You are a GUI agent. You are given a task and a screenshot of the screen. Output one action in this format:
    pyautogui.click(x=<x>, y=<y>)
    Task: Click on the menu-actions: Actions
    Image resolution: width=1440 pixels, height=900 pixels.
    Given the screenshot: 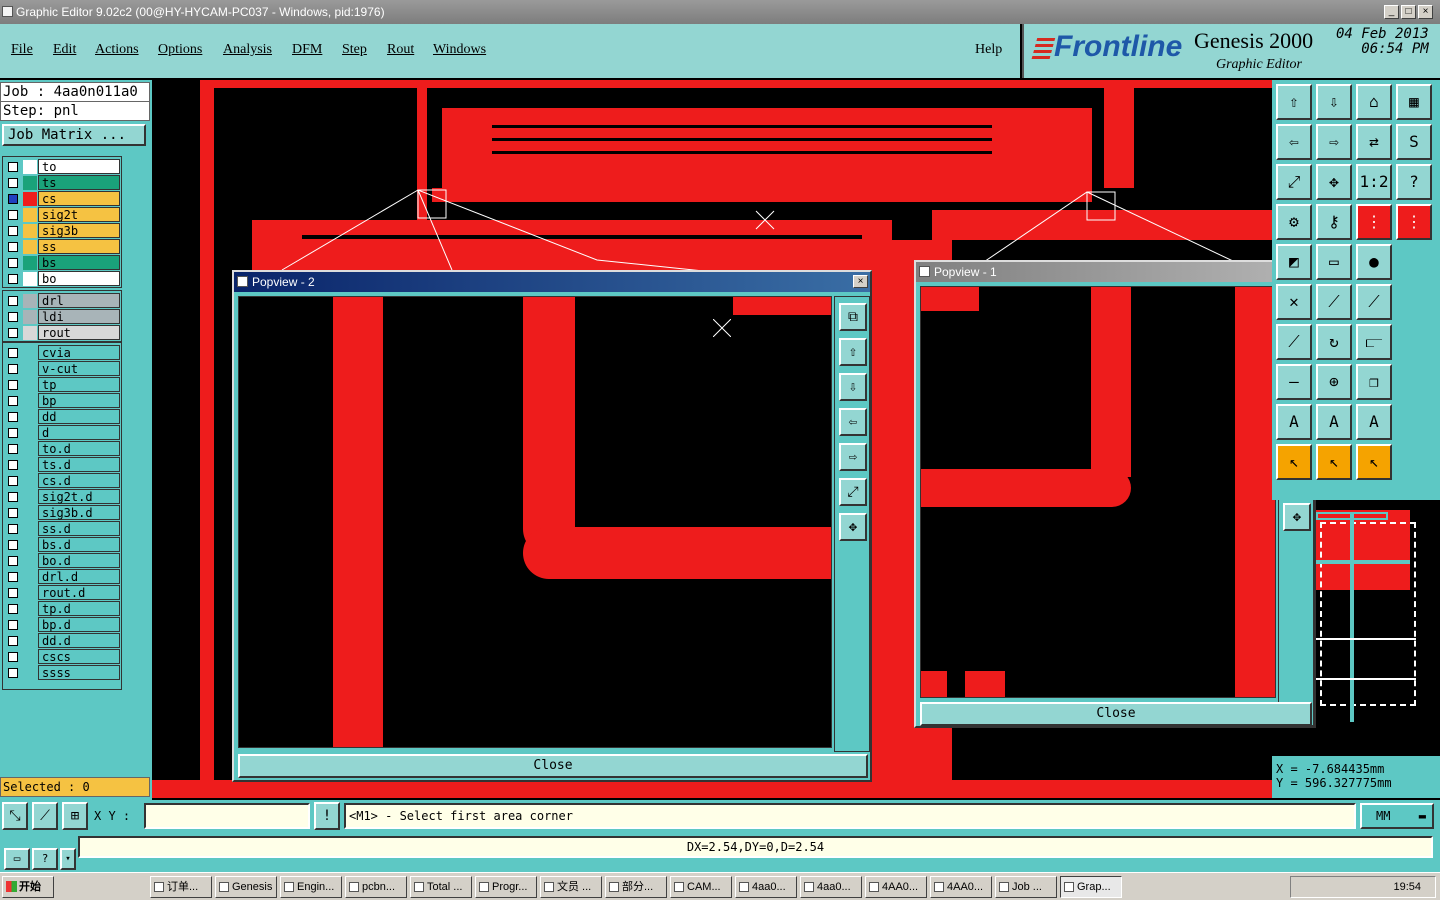 What is the action you would take?
    pyautogui.click(x=117, y=50)
    